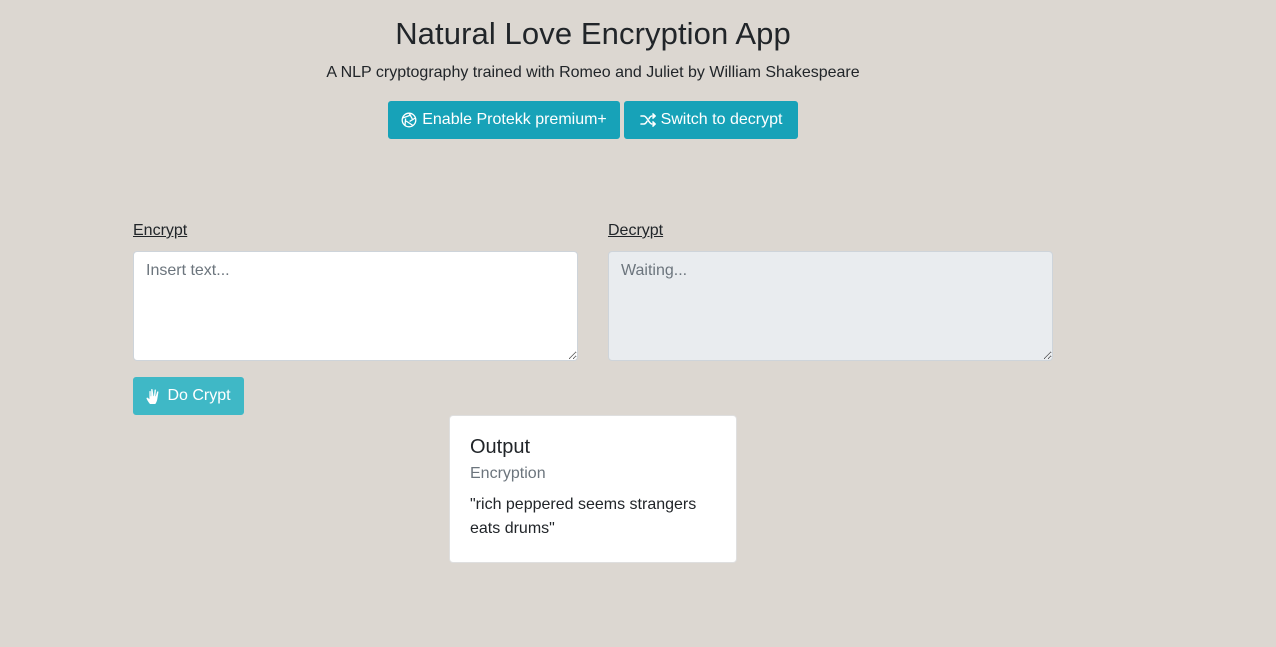 The image size is (1276, 647). I want to click on hand-spock-icon, so click(154, 396).